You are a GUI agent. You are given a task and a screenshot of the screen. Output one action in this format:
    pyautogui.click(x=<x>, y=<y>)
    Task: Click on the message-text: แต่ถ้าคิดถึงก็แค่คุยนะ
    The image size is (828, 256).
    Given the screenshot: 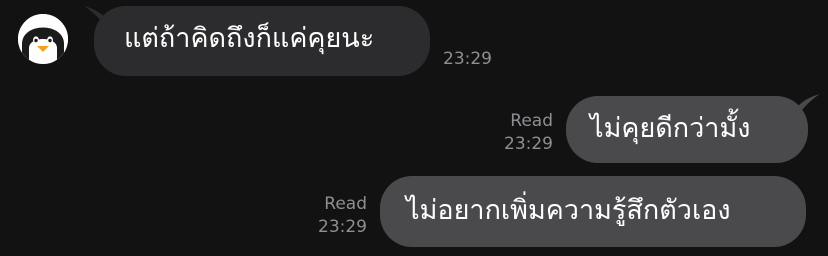 What is the action you would take?
    pyautogui.click(x=249, y=38)
    